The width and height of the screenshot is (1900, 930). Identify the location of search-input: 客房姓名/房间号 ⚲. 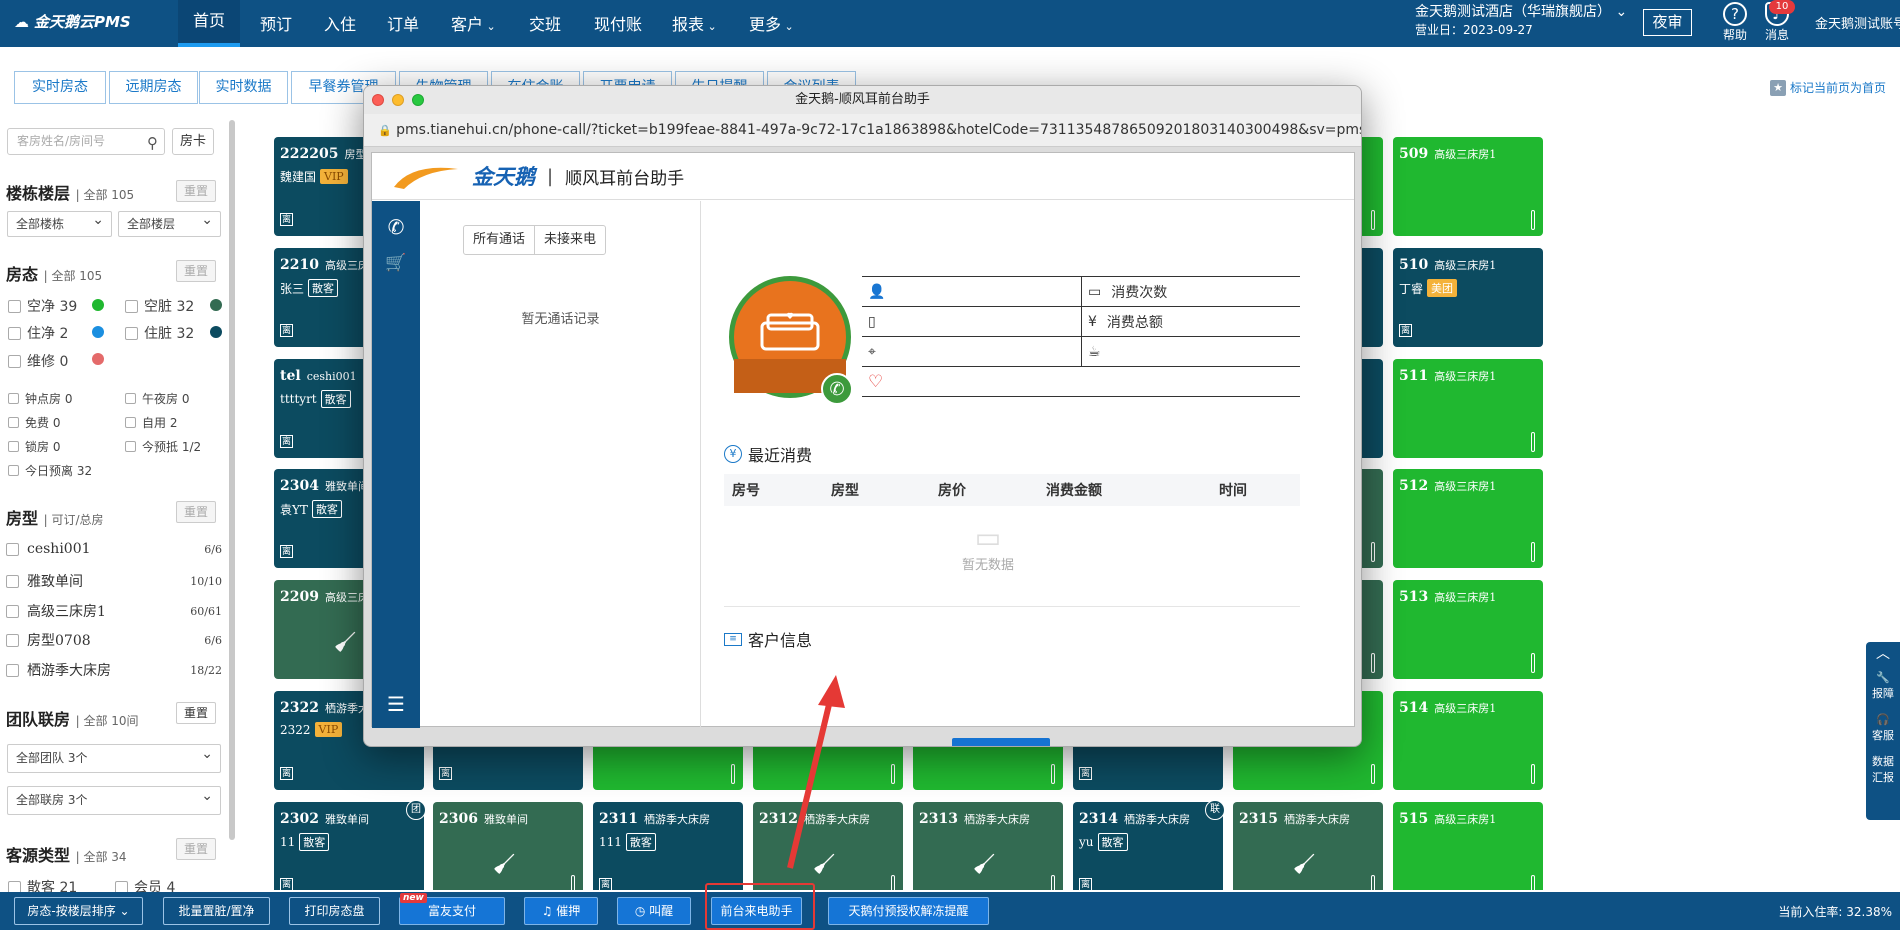
(86, 141).